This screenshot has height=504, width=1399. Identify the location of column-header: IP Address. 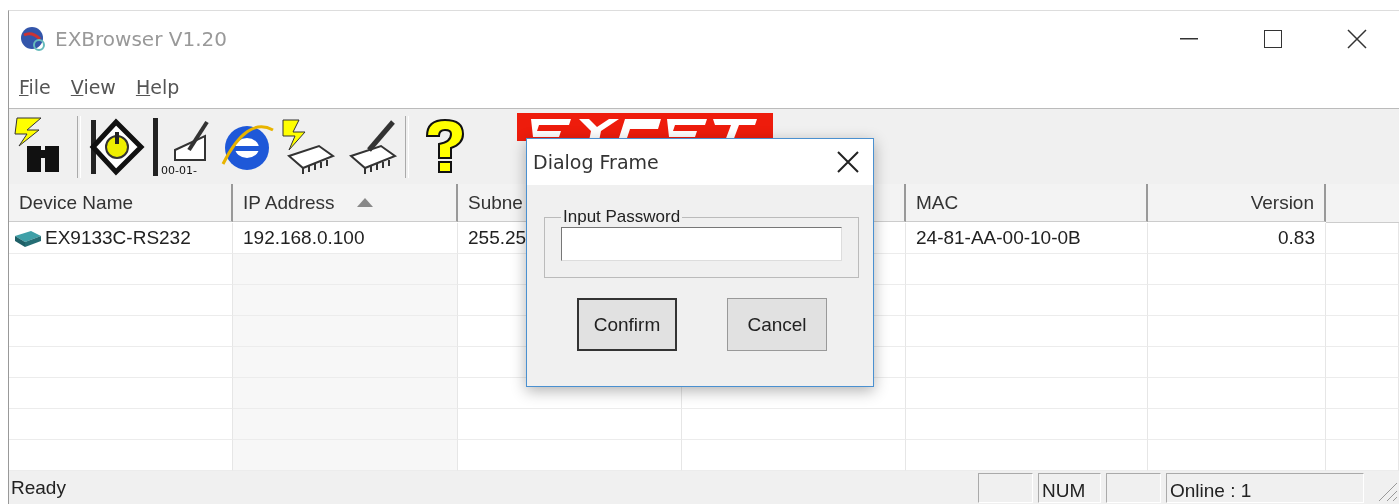
(345, 203).